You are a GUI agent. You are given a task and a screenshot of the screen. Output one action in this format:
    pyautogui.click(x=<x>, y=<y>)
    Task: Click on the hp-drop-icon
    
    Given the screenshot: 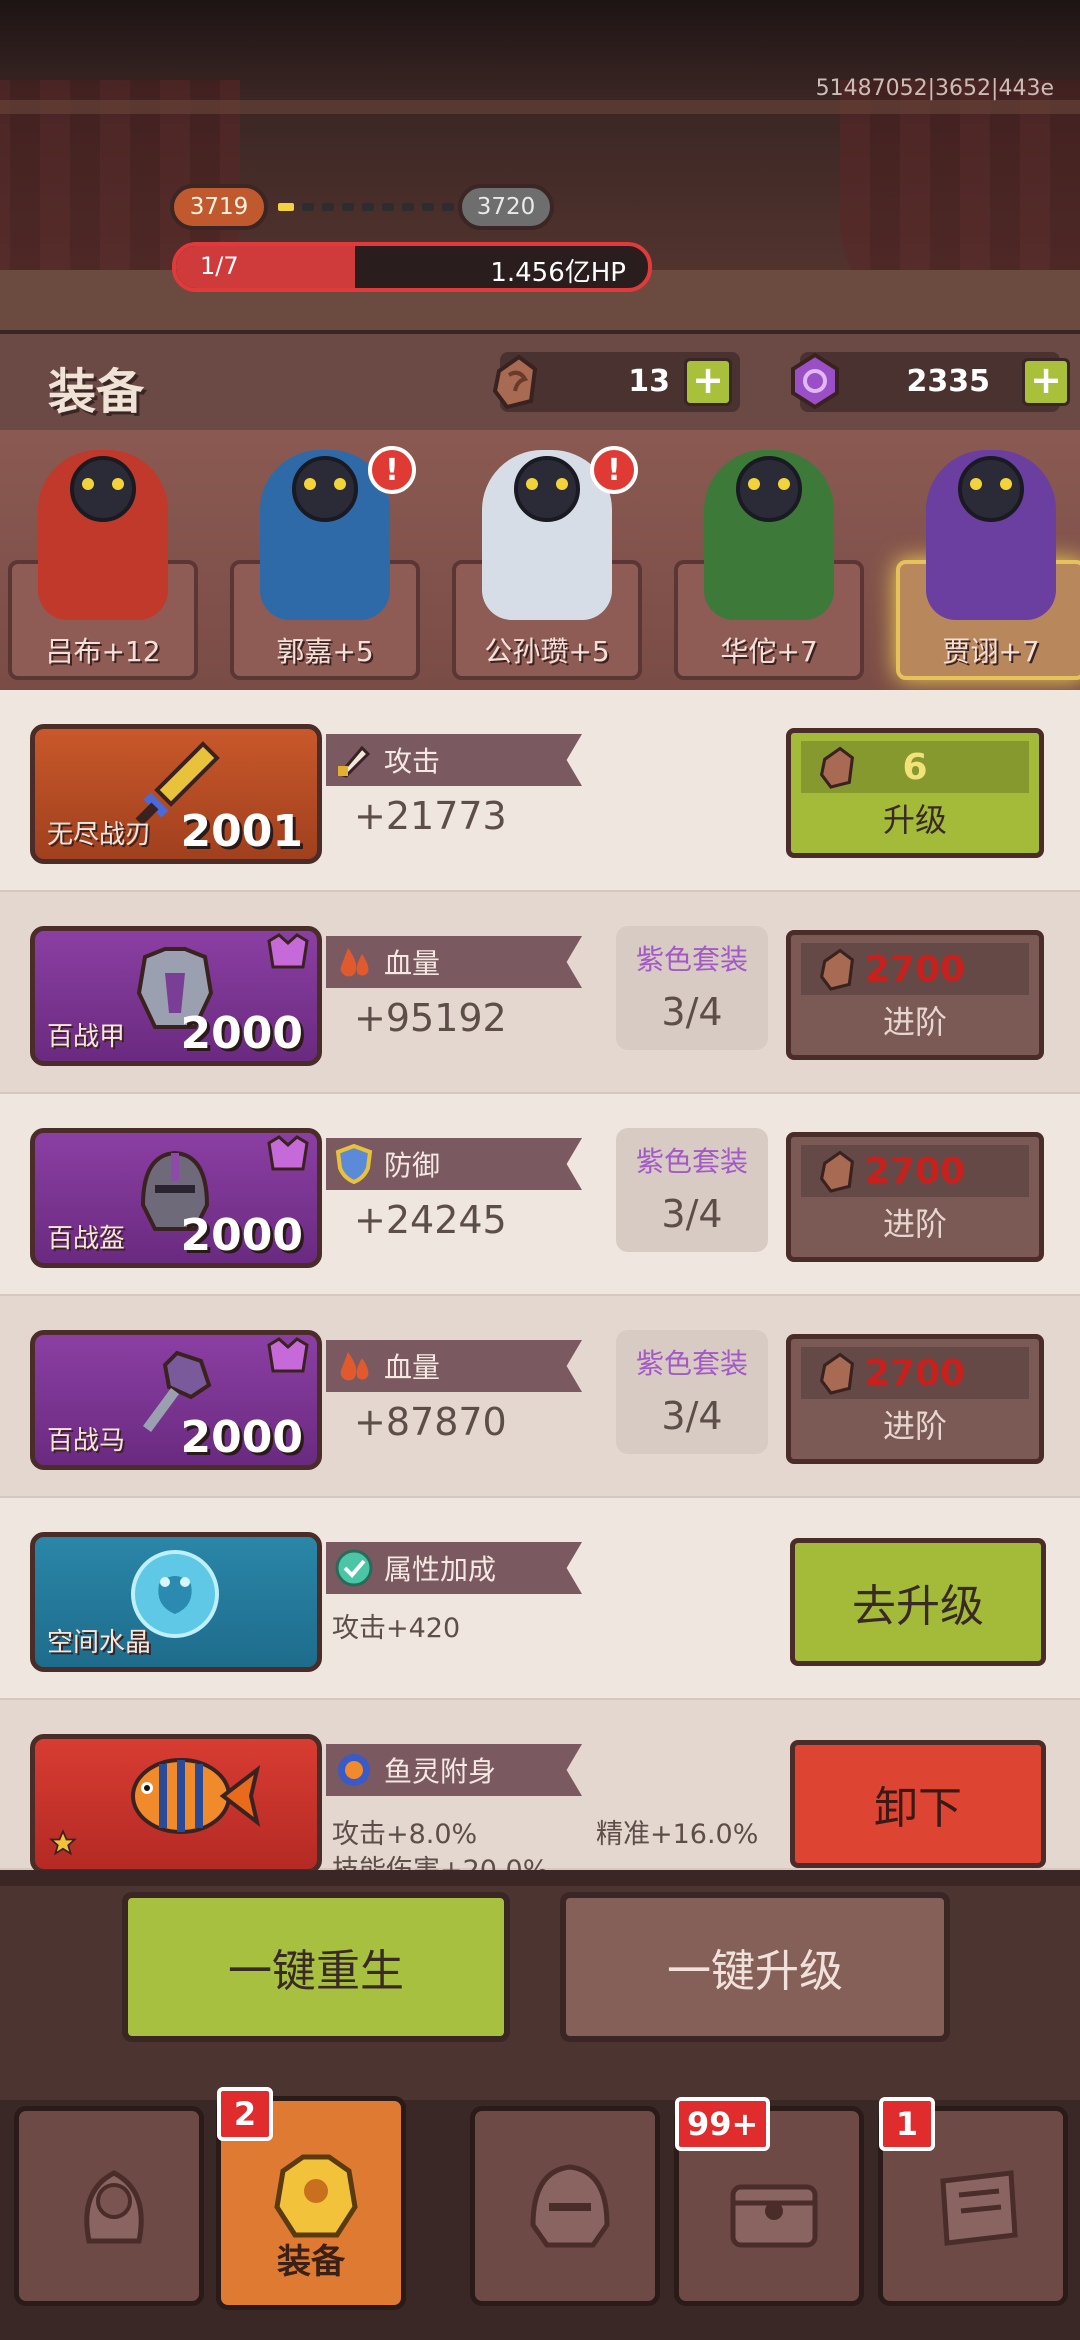 What is the action you would take?
    pyautogui.click(x=354, y=1366)
    